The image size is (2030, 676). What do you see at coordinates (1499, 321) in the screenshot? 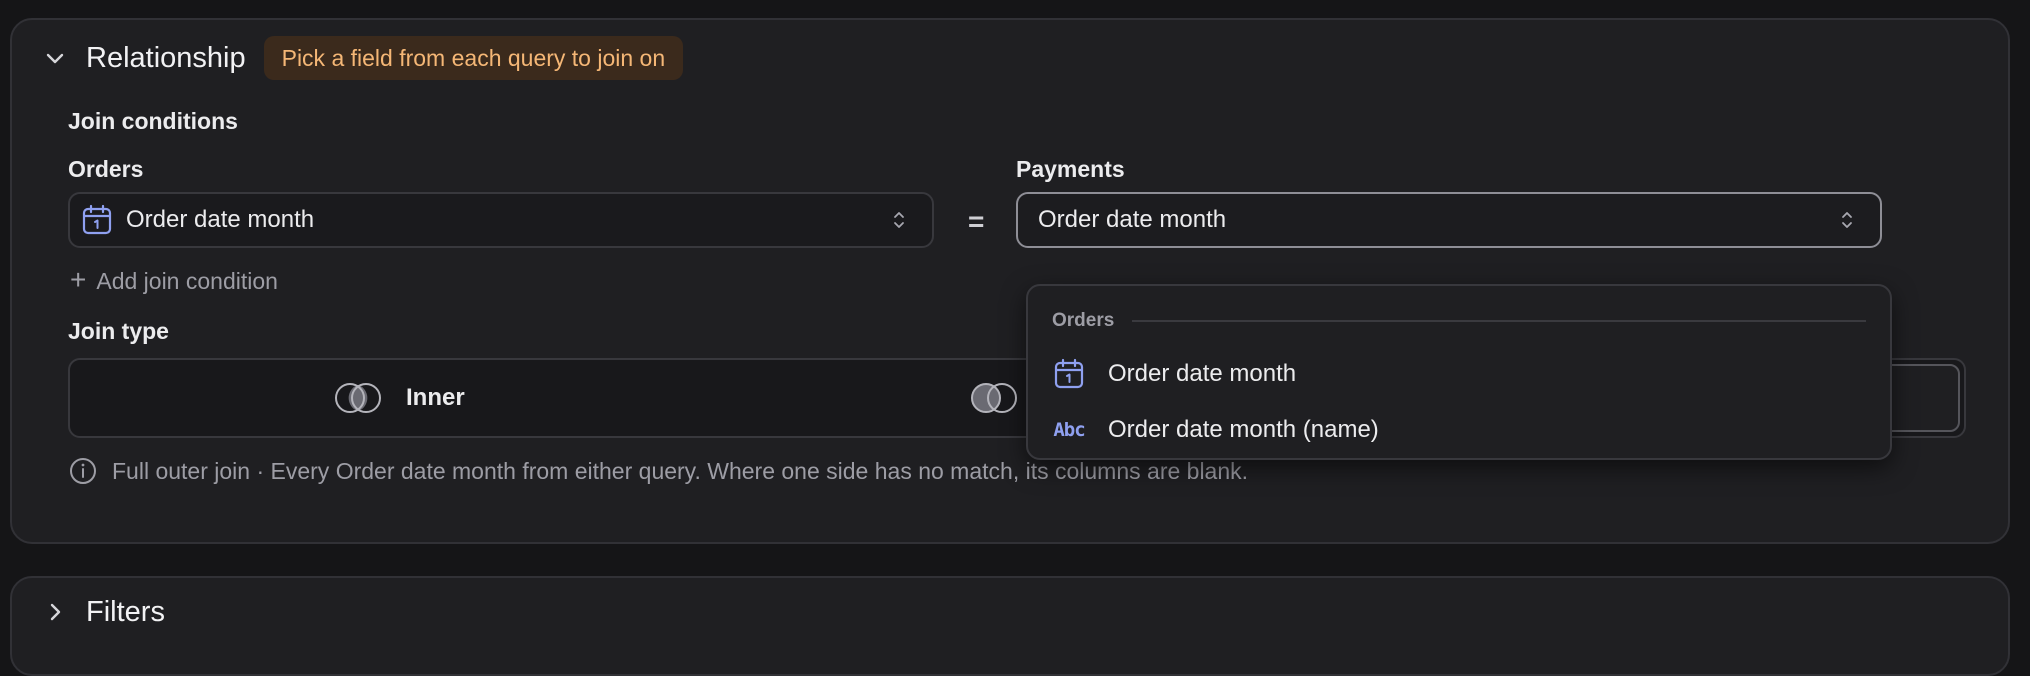
I see `dropdown-divider` at bounding box center [1499, 321].